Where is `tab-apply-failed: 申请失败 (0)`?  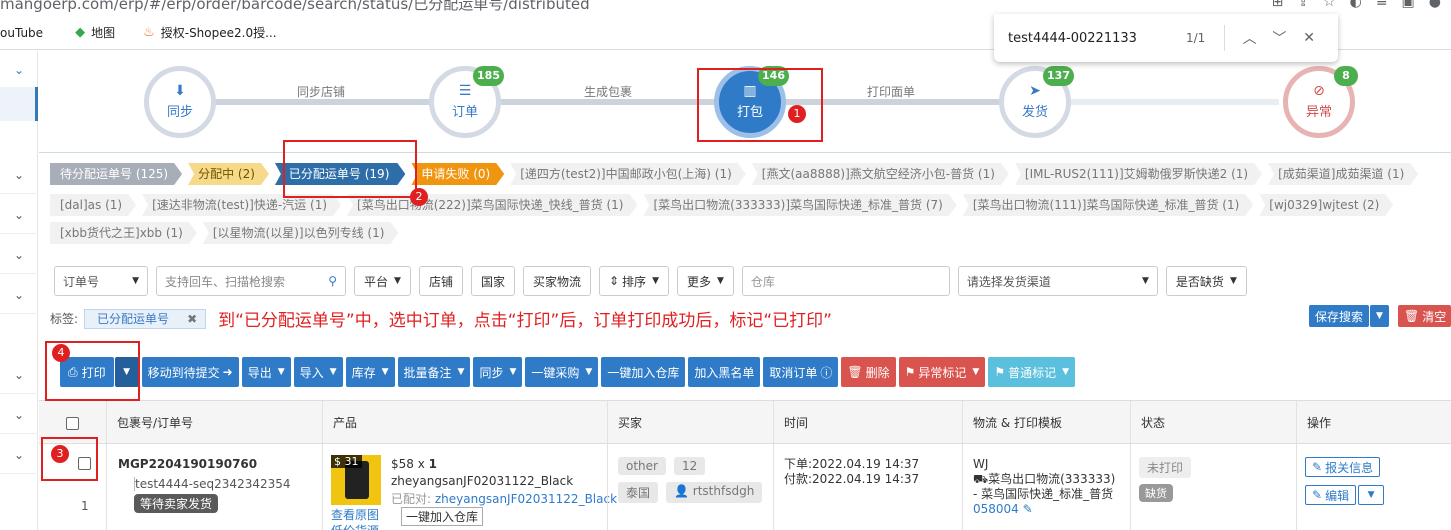
tab-apply-failed: 申请失败 (0) is located at coordinates (457, 174).